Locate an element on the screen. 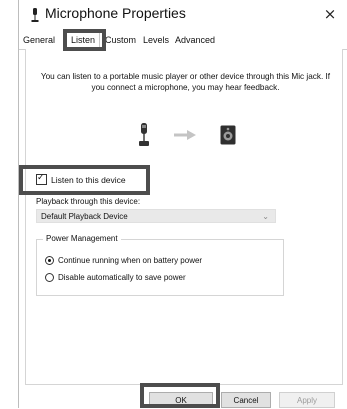  radio-disable-row: Disable automatically to save power is located at coordinates (115, 277).